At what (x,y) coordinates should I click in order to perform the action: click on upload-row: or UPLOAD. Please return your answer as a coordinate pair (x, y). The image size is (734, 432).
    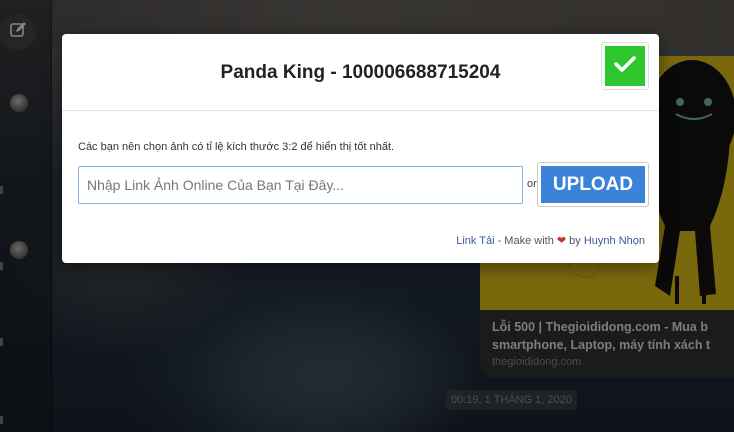
    Looking at the image, I should click on (363, 184).